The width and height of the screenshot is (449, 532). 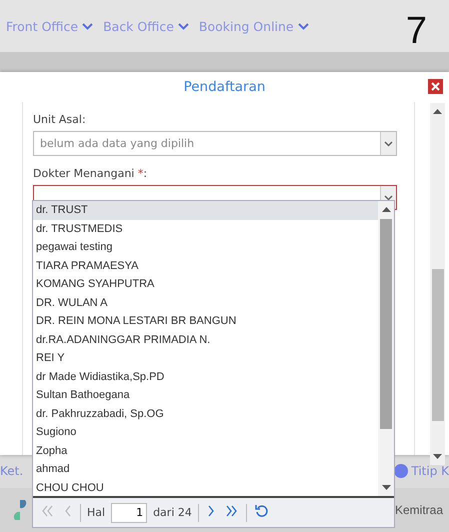 I want to click on dialog-title: Pendaftaran, so click(x=225, y=87).